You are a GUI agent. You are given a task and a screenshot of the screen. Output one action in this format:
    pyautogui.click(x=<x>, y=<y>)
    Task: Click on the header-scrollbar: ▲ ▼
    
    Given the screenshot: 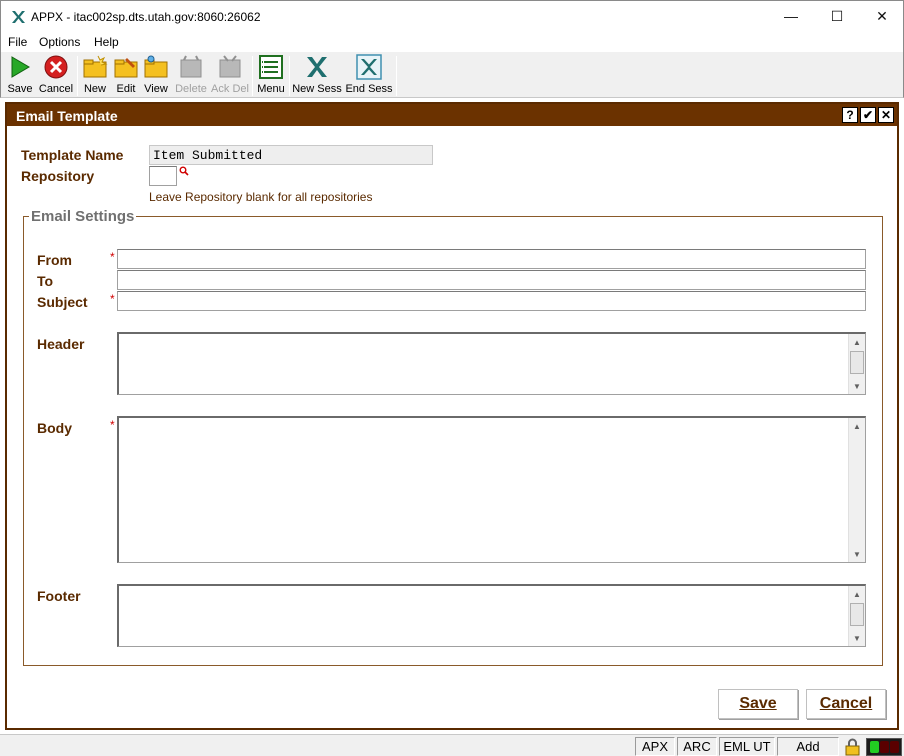 What is the action you would take?
    pyautogui.click(x=856, y=364)
    